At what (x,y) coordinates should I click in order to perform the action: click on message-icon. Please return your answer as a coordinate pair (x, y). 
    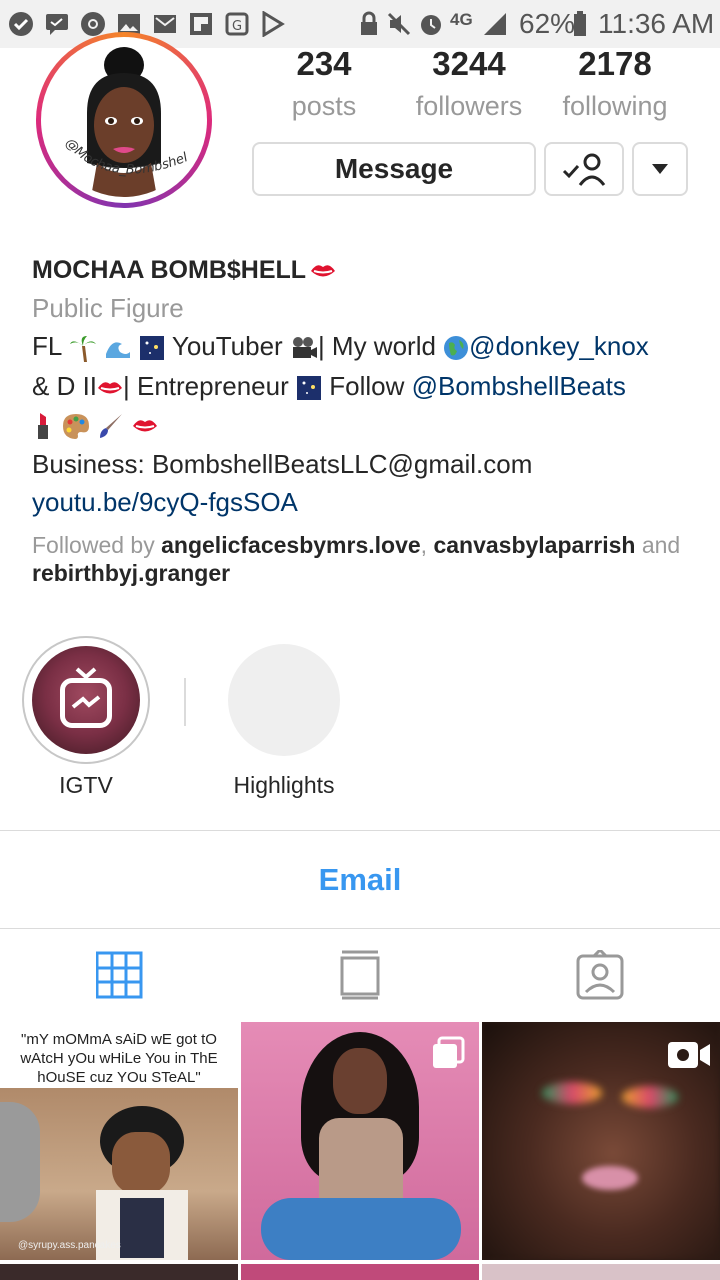
    Looking at the image, I should click on (57, 24).